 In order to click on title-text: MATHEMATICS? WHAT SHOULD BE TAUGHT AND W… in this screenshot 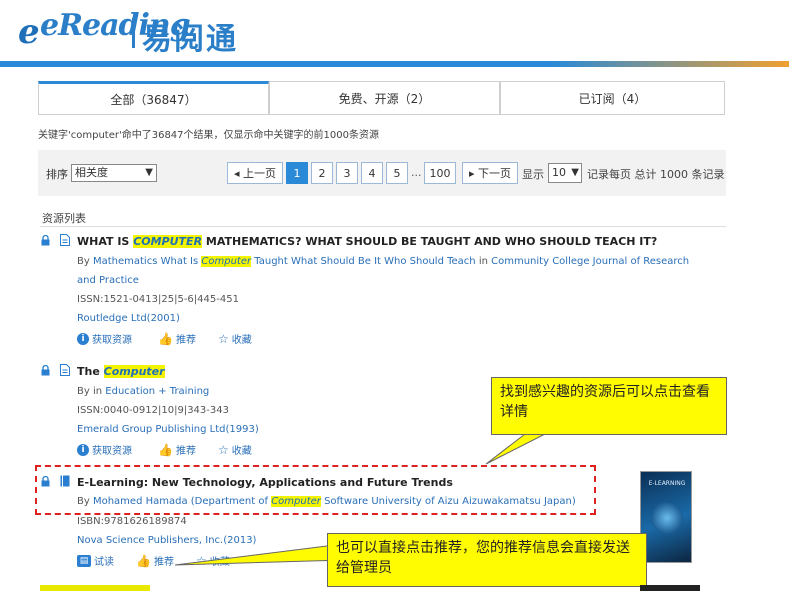, I will do `click(430, 241)`.